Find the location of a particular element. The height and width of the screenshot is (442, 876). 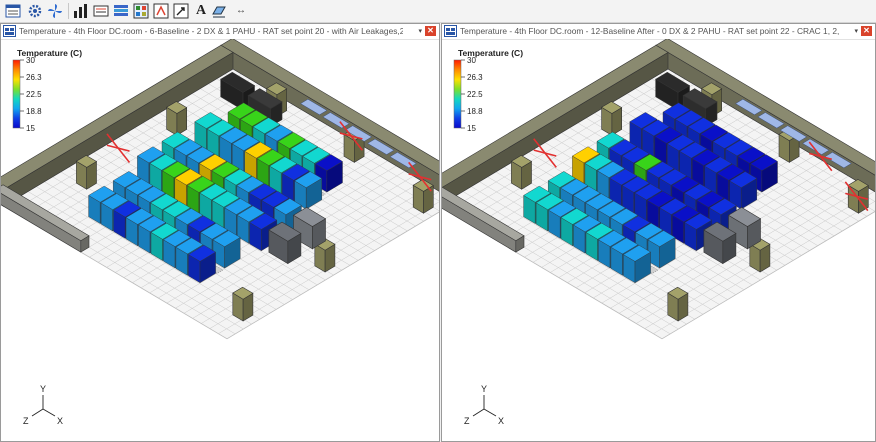

move-grip-button: ↔ is located at coordinates (241, 11).